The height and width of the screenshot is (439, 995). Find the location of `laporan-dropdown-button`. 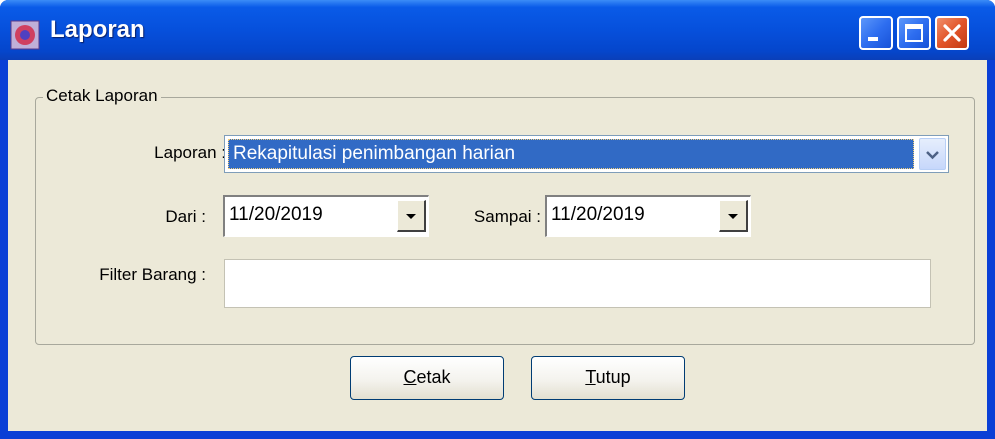

laporan-dropdown-button is located at coordinates (932, 154).